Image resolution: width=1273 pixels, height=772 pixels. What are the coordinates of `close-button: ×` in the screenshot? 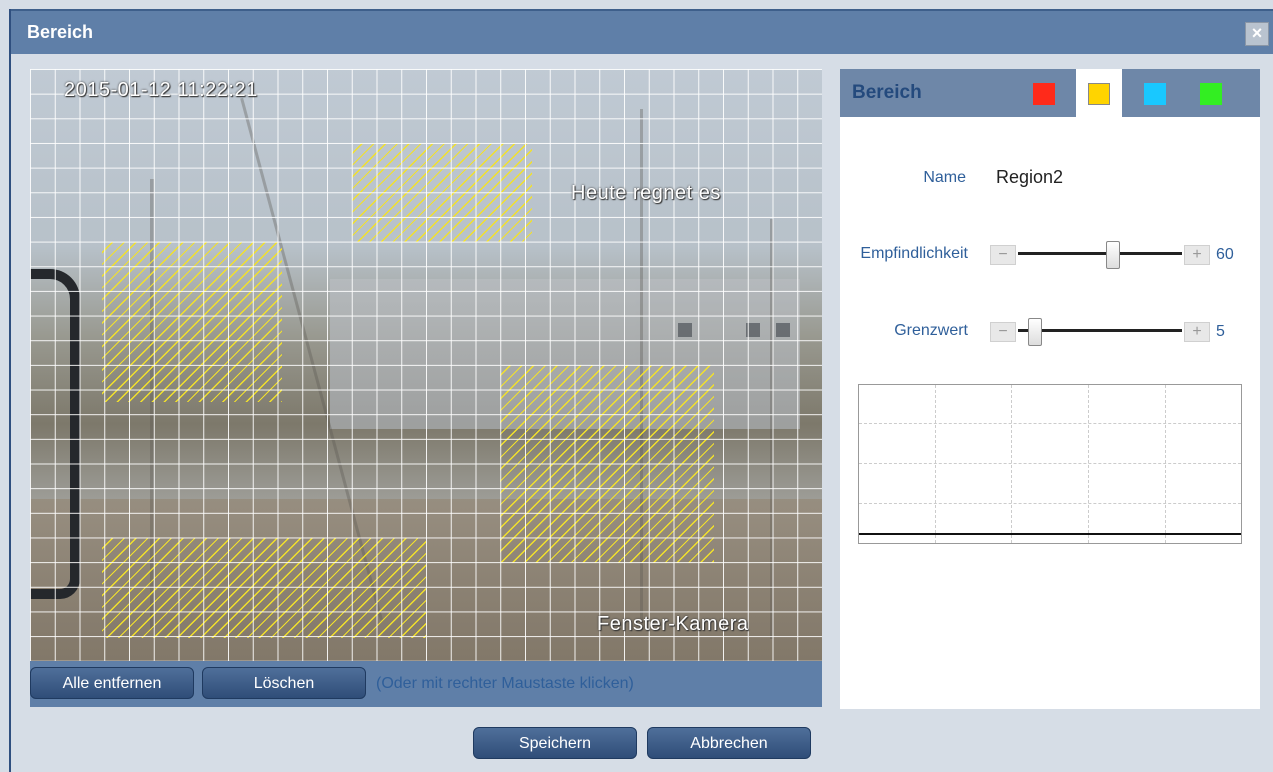 It's located at (1257, 34).